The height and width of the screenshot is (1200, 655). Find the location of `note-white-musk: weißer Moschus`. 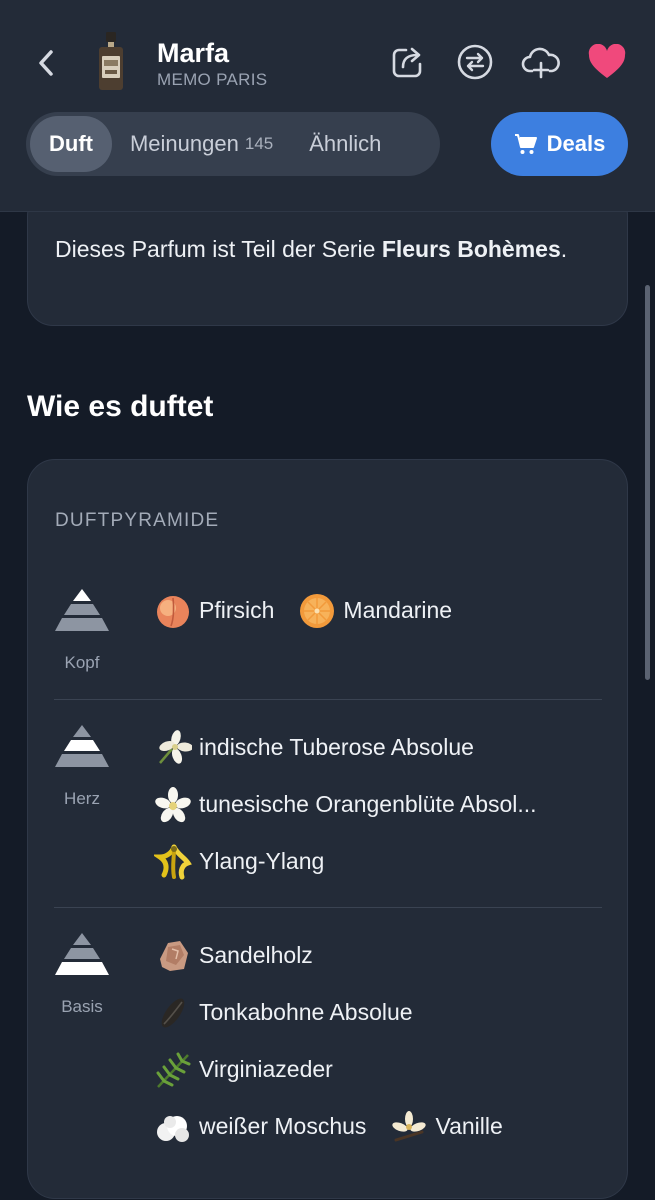

note-white-musk: weißer Moschus is located at coordinates (260, 1127).